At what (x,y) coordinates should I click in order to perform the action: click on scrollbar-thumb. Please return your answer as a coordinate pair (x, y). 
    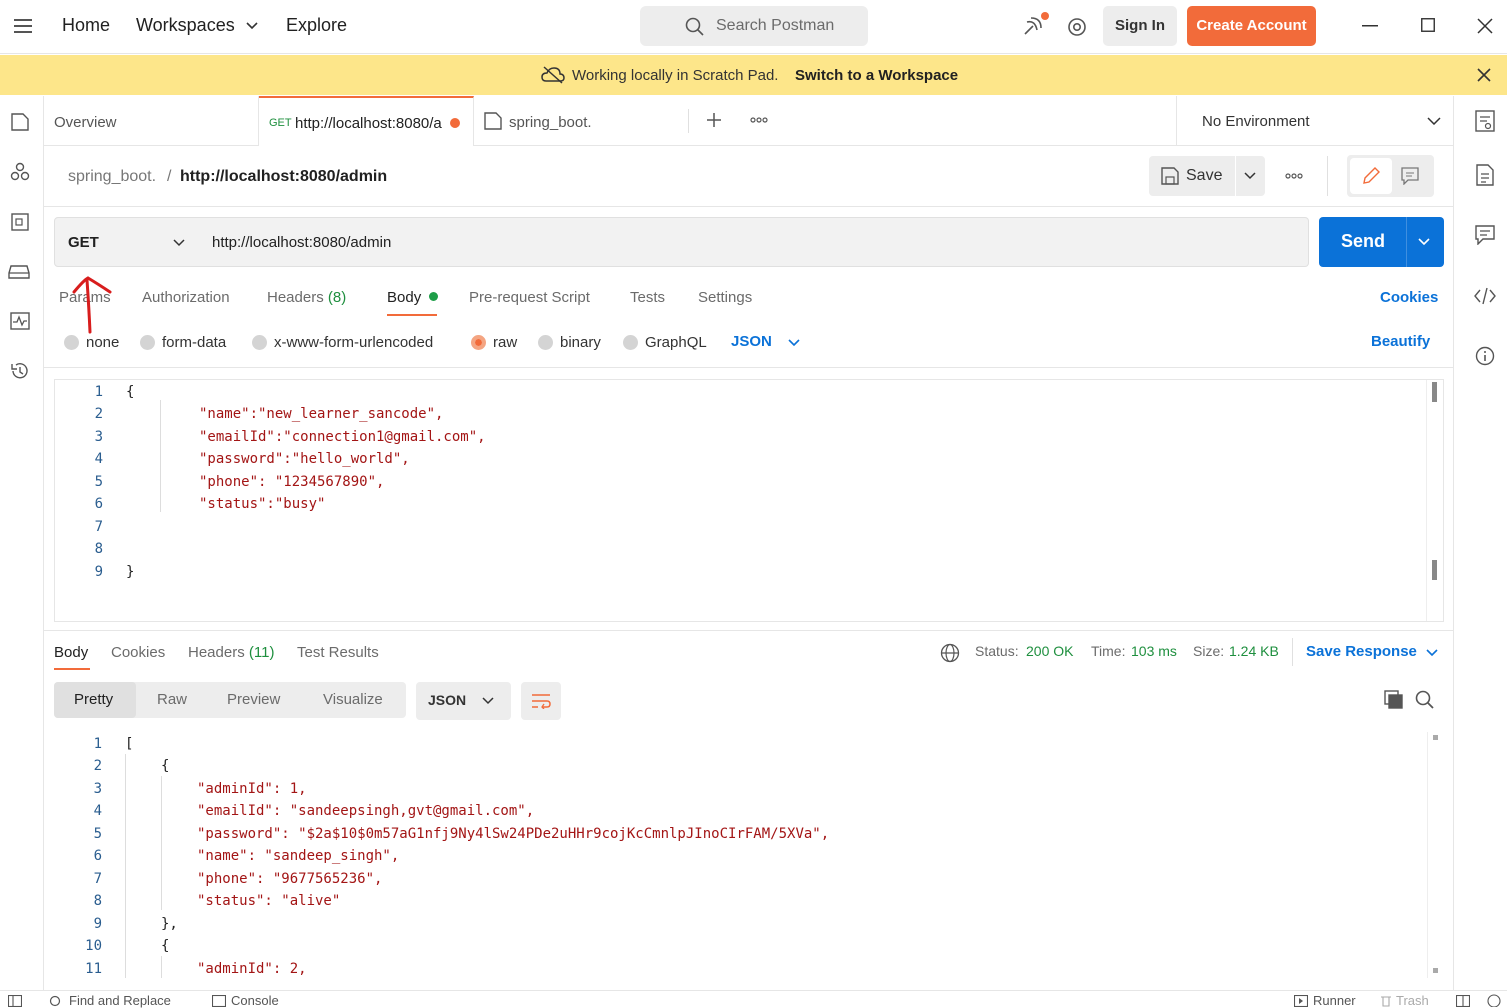
    Looking at the image, I should click on (1434, 392).